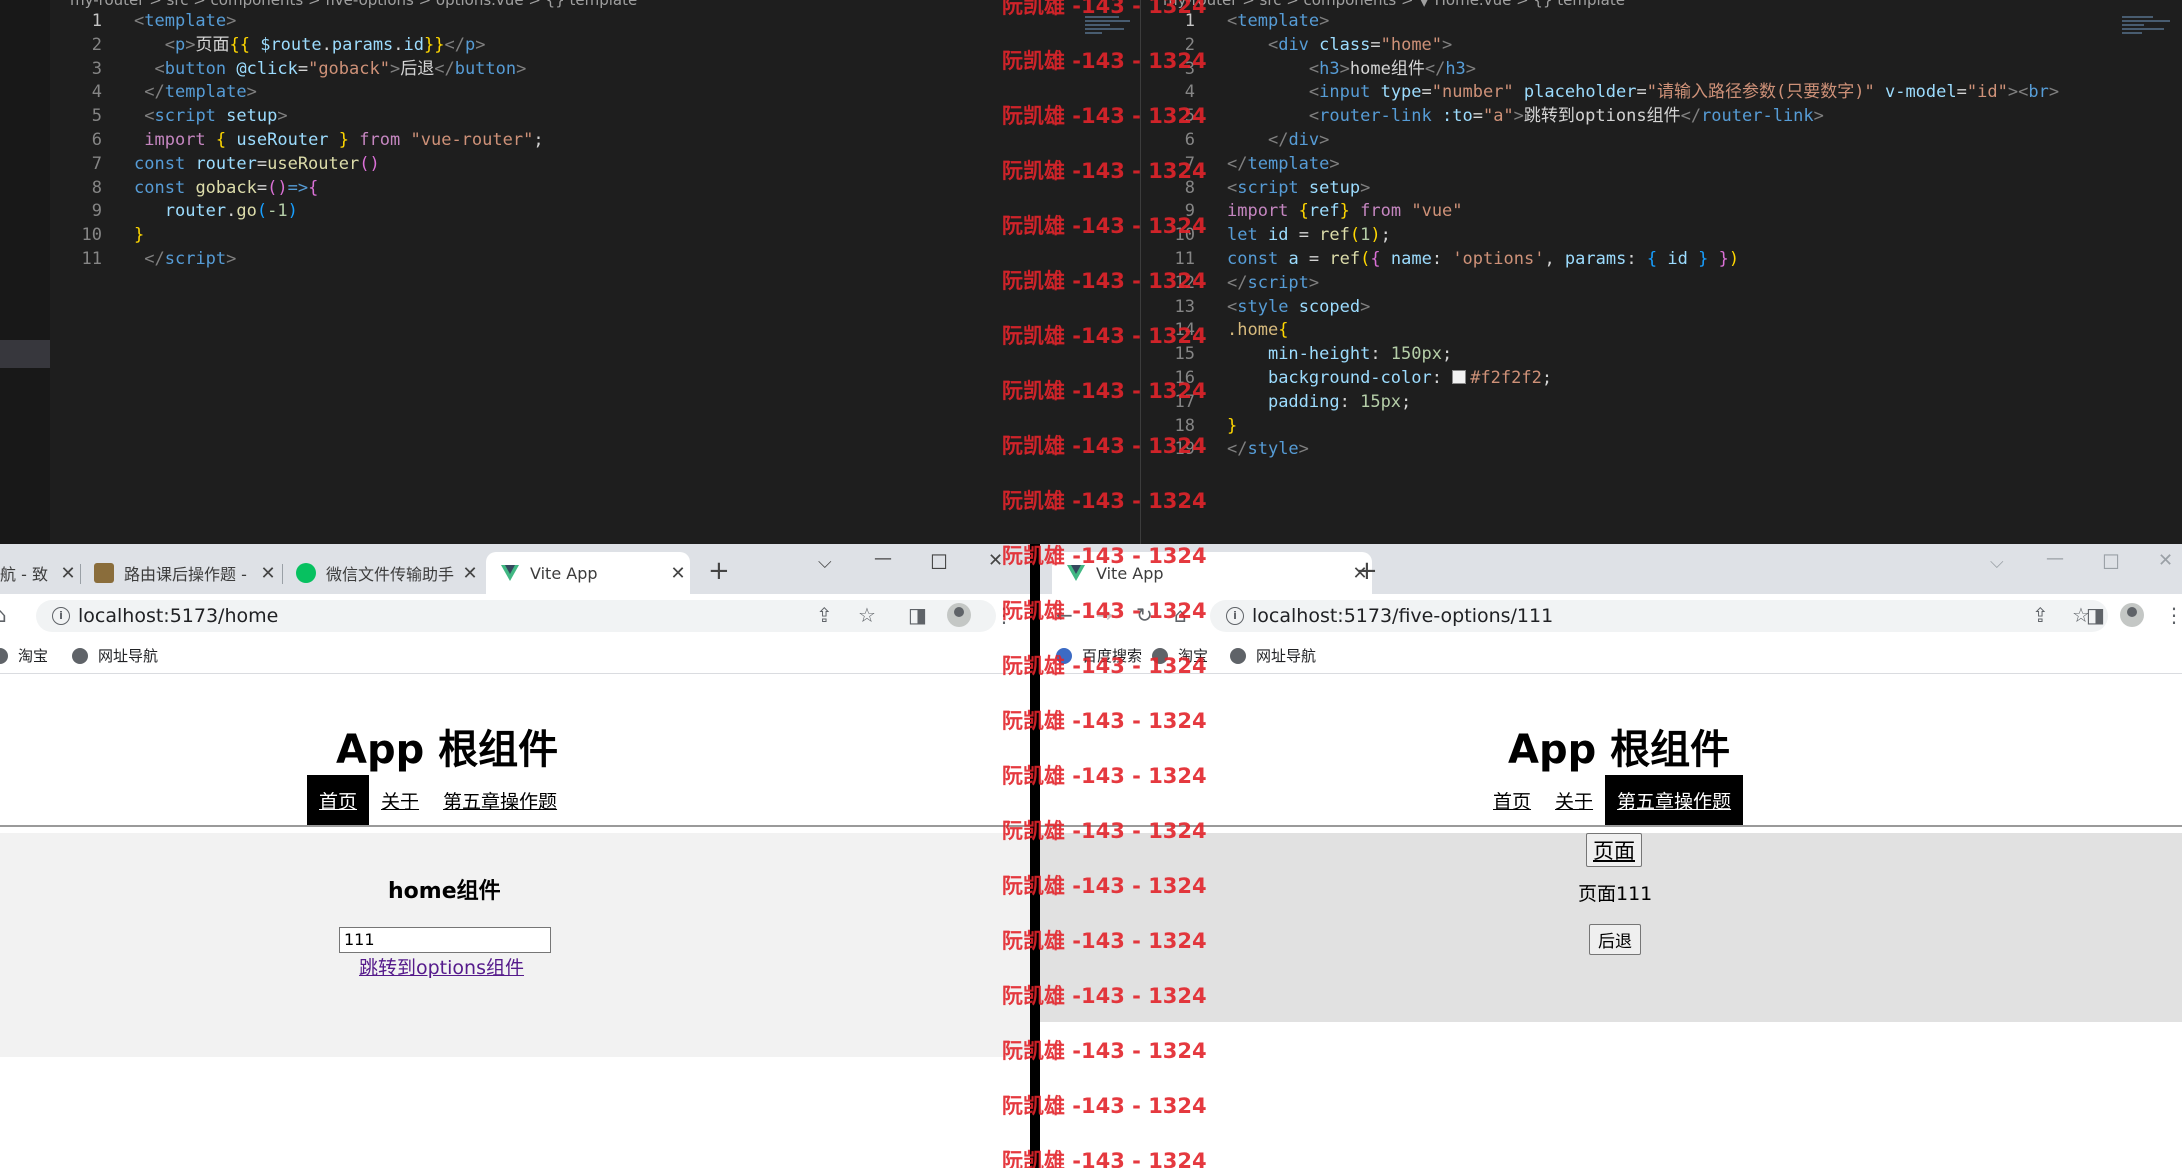 This screenshot has height=1168, width=2182. Describe the element at coordinates (1600, 141) in the screenshot. I see `code-line: 6 </div>` at that location.